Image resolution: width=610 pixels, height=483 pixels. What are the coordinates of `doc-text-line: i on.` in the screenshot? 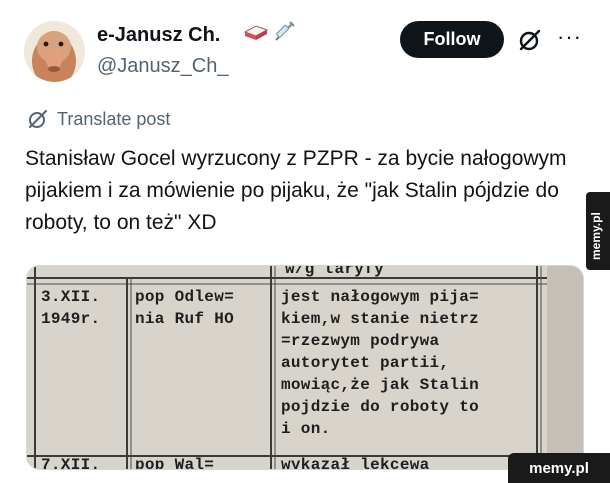 It's located at (306, 429).